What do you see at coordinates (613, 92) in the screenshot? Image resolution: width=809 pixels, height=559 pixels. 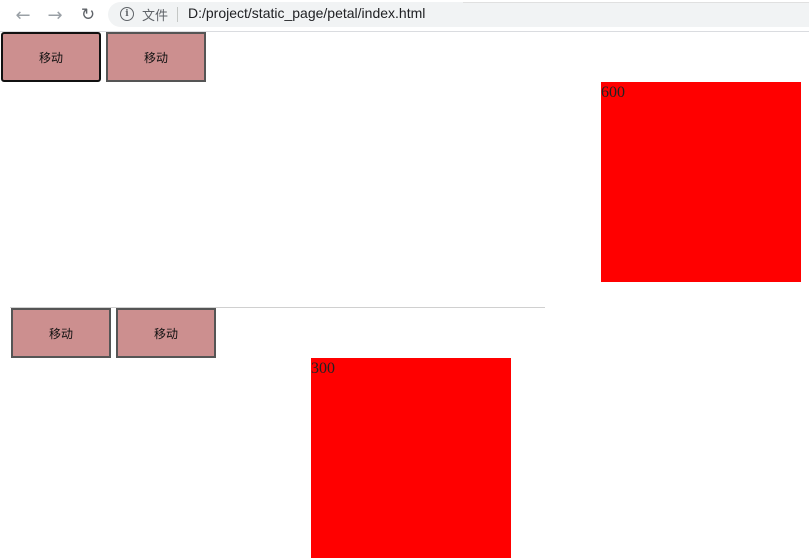 I see `box-value-label: 600` at bounding box center [613, 92].